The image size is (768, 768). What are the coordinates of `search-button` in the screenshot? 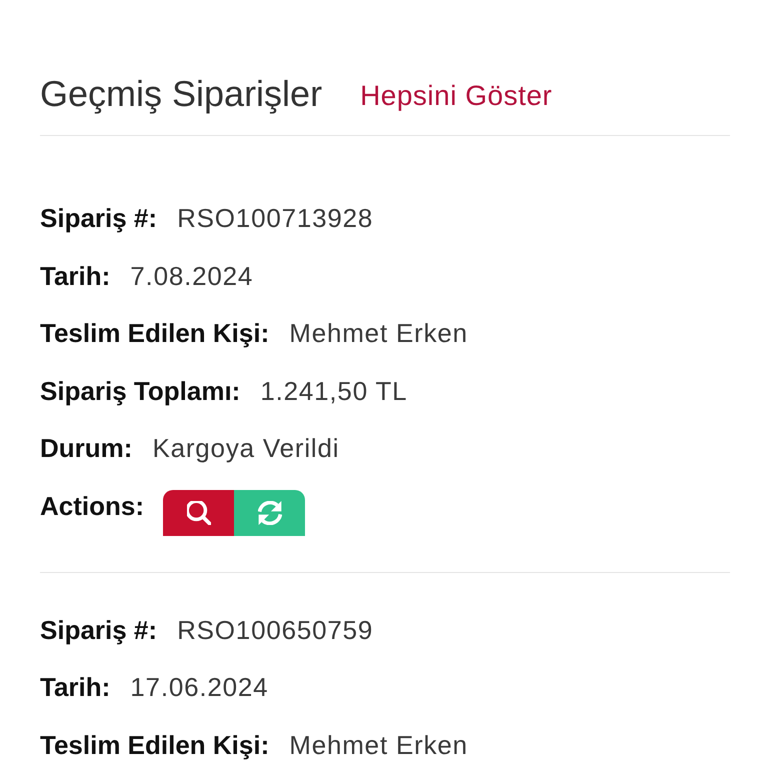 It's located at (198, 513).